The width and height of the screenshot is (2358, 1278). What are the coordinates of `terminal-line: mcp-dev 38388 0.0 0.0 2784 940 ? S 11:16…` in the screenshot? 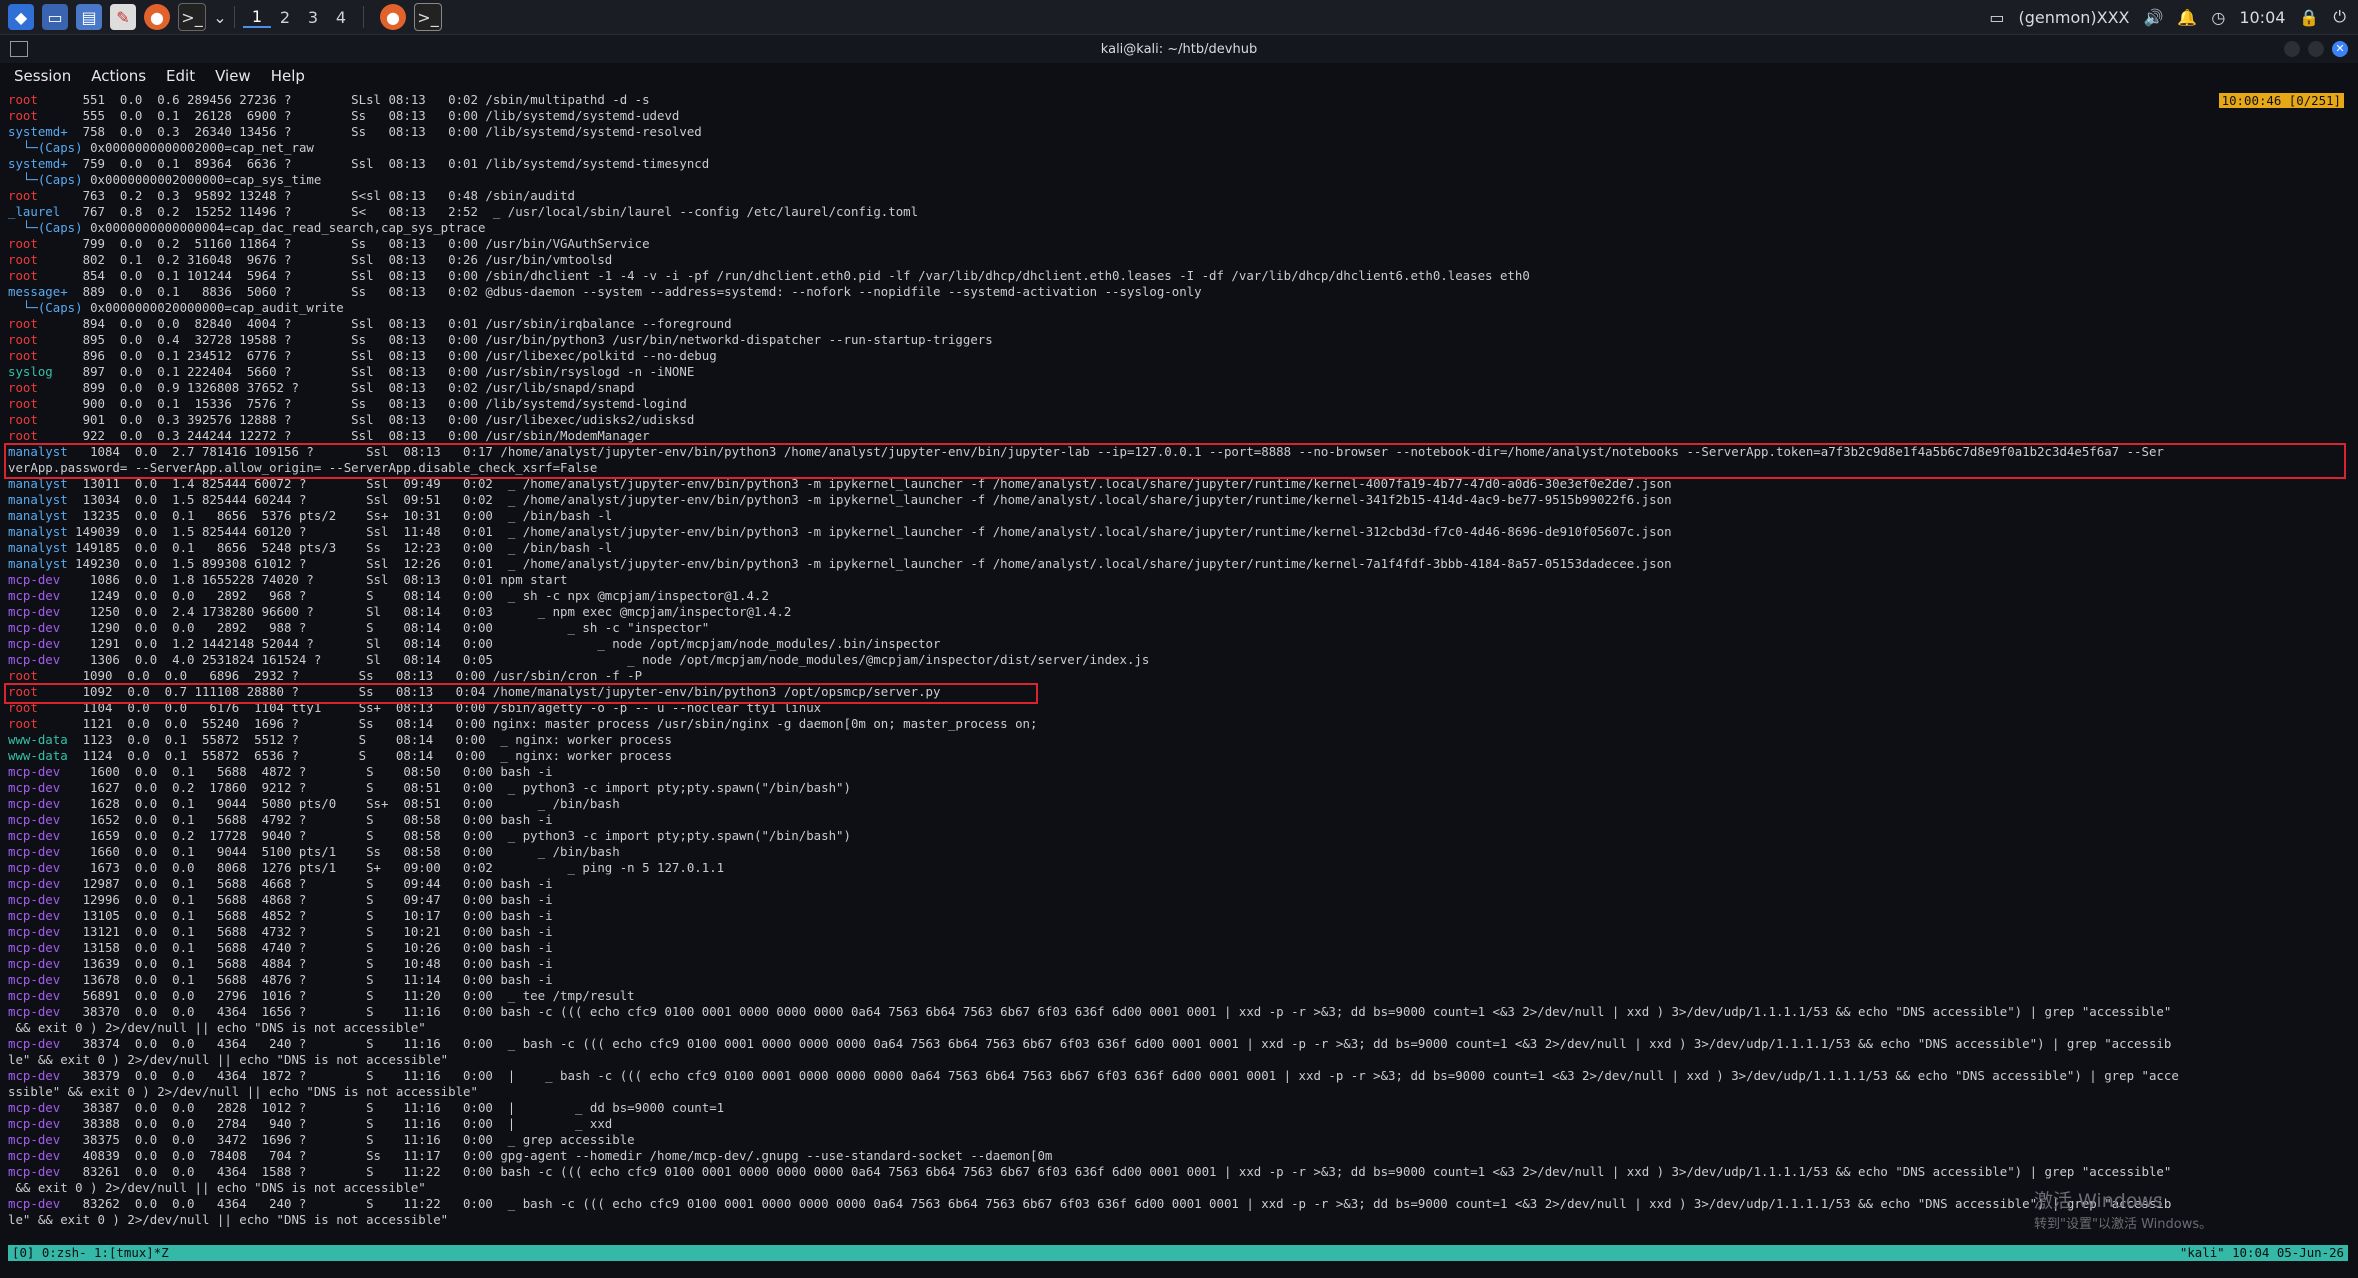 It's located at (1178, 1124).